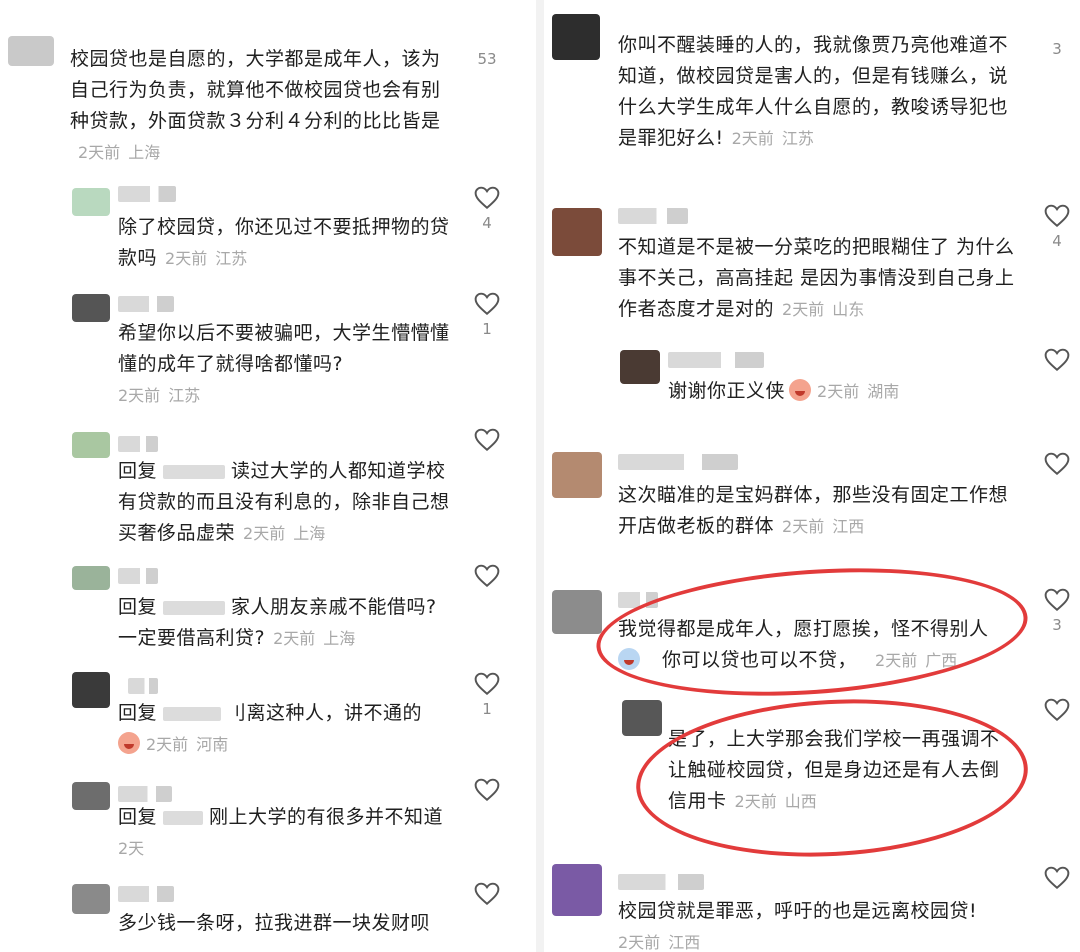 The height and width of the screenshot is (952, 1080). I want to click on comment-text: 回复 刂离这种人，讲不通的 2天前 河南, so click(270, 728).